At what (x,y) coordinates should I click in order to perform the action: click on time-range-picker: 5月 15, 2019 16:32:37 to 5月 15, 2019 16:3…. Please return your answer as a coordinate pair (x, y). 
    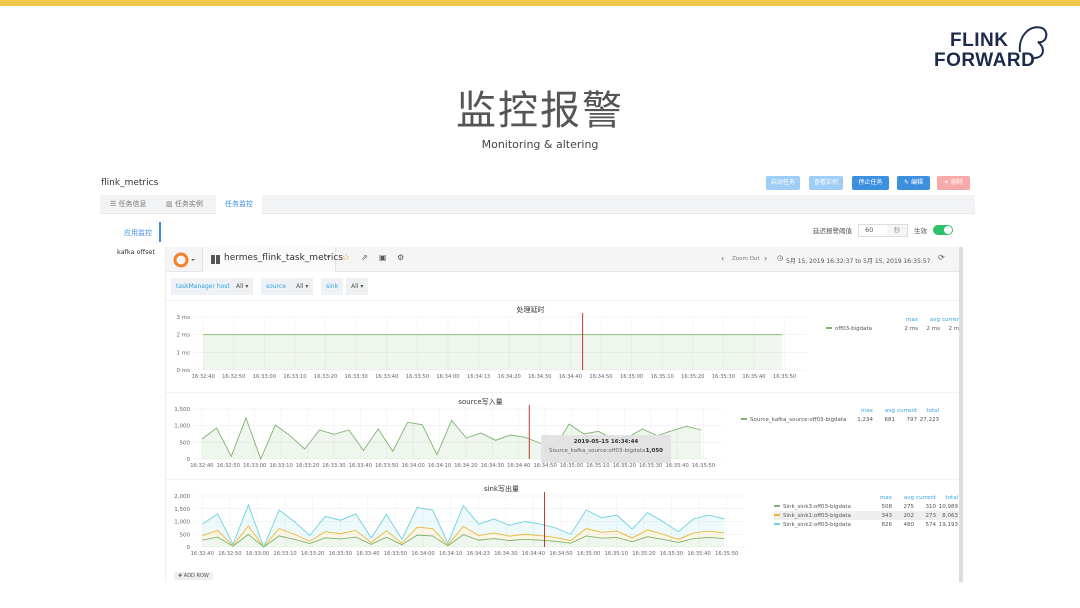
    Looking at the image, I should click on (858, 260).